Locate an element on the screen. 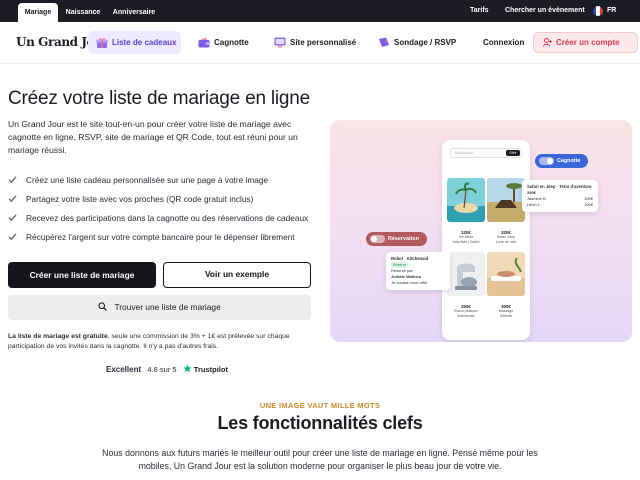  contribution-amount: 100€ is located at coordinates (588, 204).